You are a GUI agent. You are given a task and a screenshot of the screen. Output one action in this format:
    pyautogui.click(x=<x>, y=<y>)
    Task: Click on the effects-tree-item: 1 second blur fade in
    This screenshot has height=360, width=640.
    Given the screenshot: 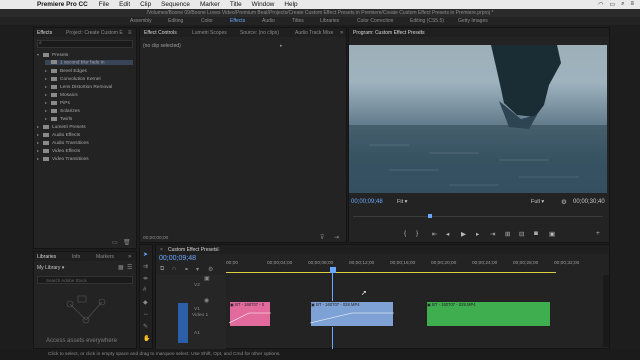 What is the action you would take?
    pyautogui.click(x=89, y=63)
    